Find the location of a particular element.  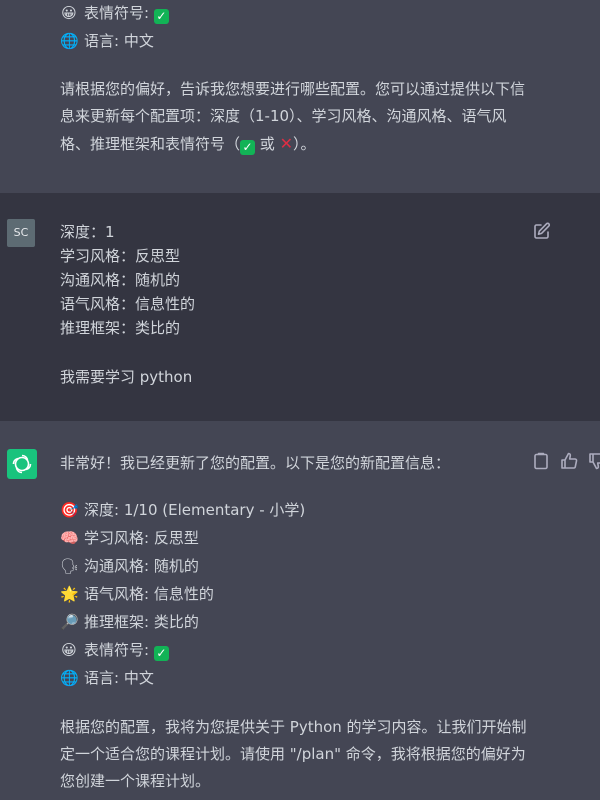

sun-icon: 🌟 is located at coordinates (69, 594).